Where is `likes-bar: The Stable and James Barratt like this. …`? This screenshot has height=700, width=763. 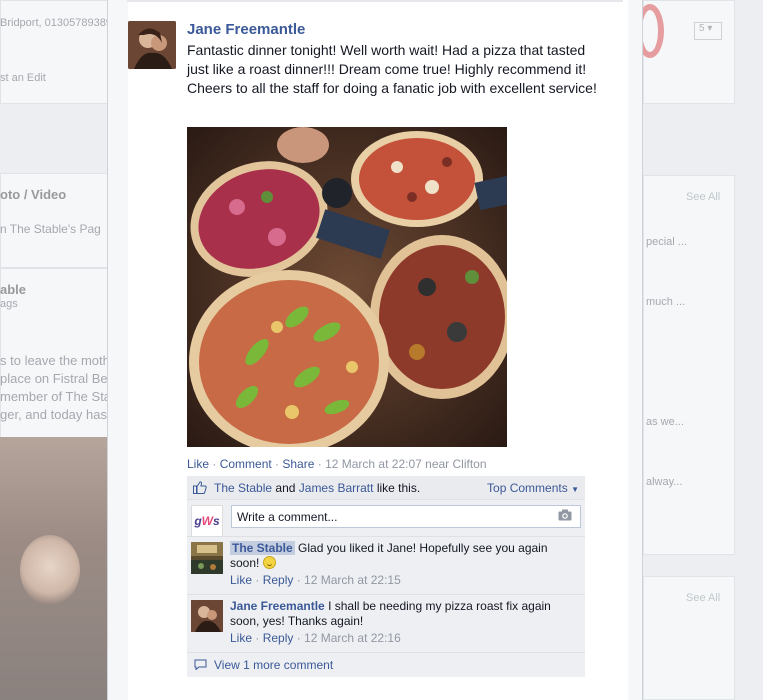
likes-bar: The Stable and James Barratt like this. … is located at coordinates (386, 488).